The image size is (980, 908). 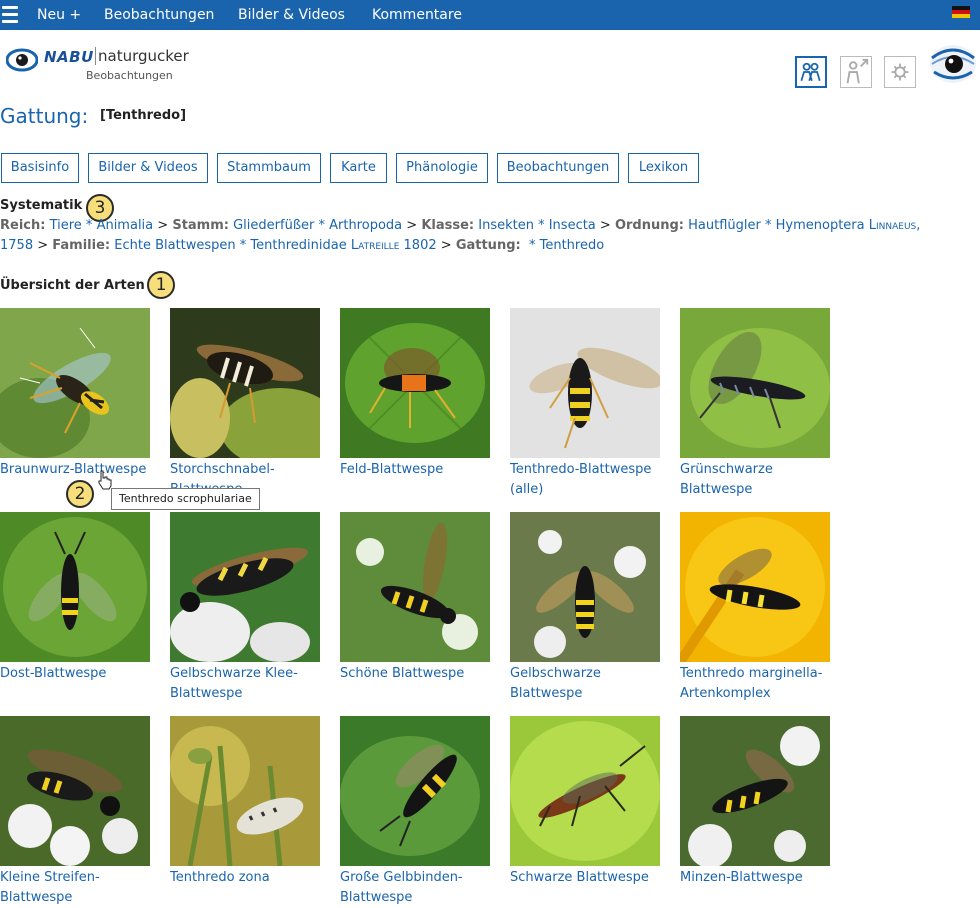 What do you see at coordinates (40, 168) in the screenshot?
I see `tab-basisinfo: Basisinfo` at bounding box center [40, 168].